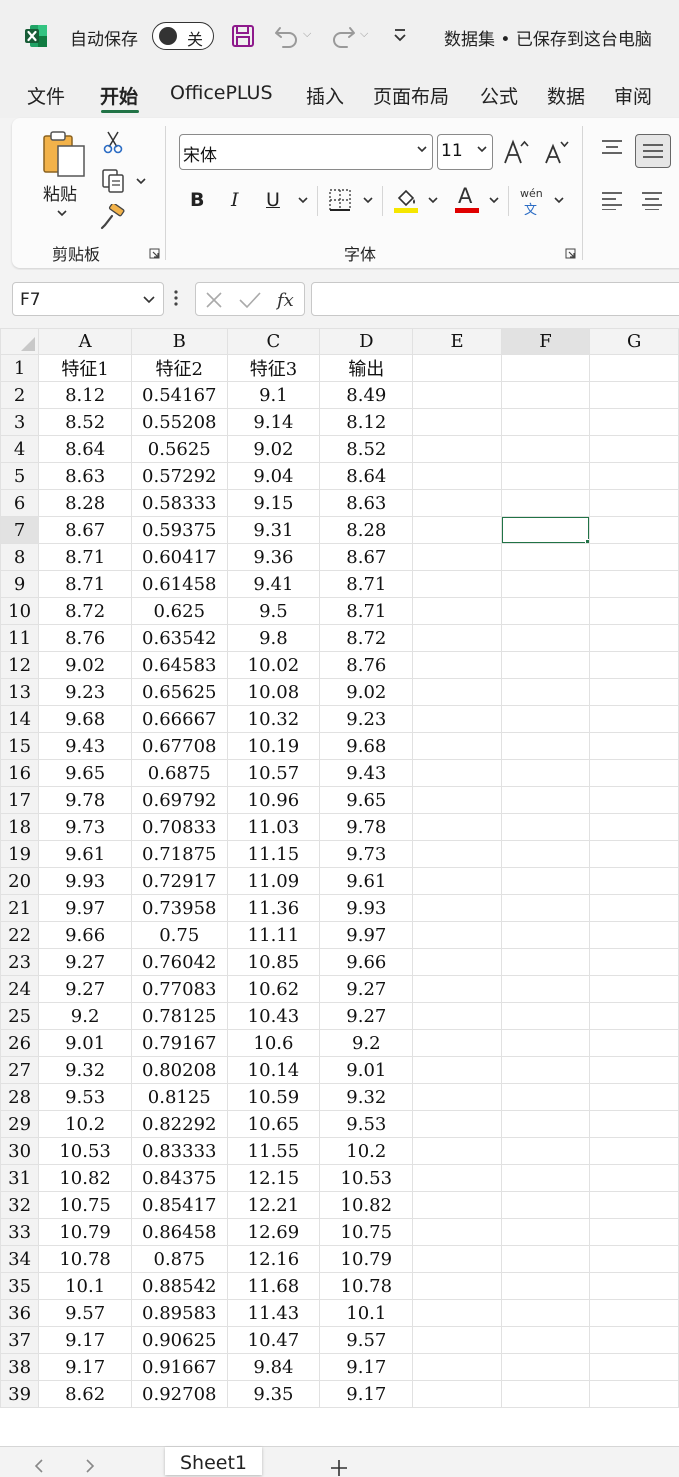  I want to click on underline-dropdown-icon, so click(303, 200).